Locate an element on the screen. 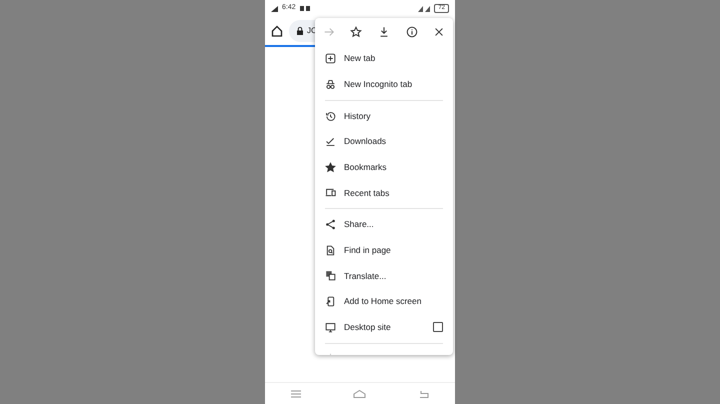 Image resolution: width=720 pixels, height=404 pixels. checkmark-icon is located at coordinates (330, 142).